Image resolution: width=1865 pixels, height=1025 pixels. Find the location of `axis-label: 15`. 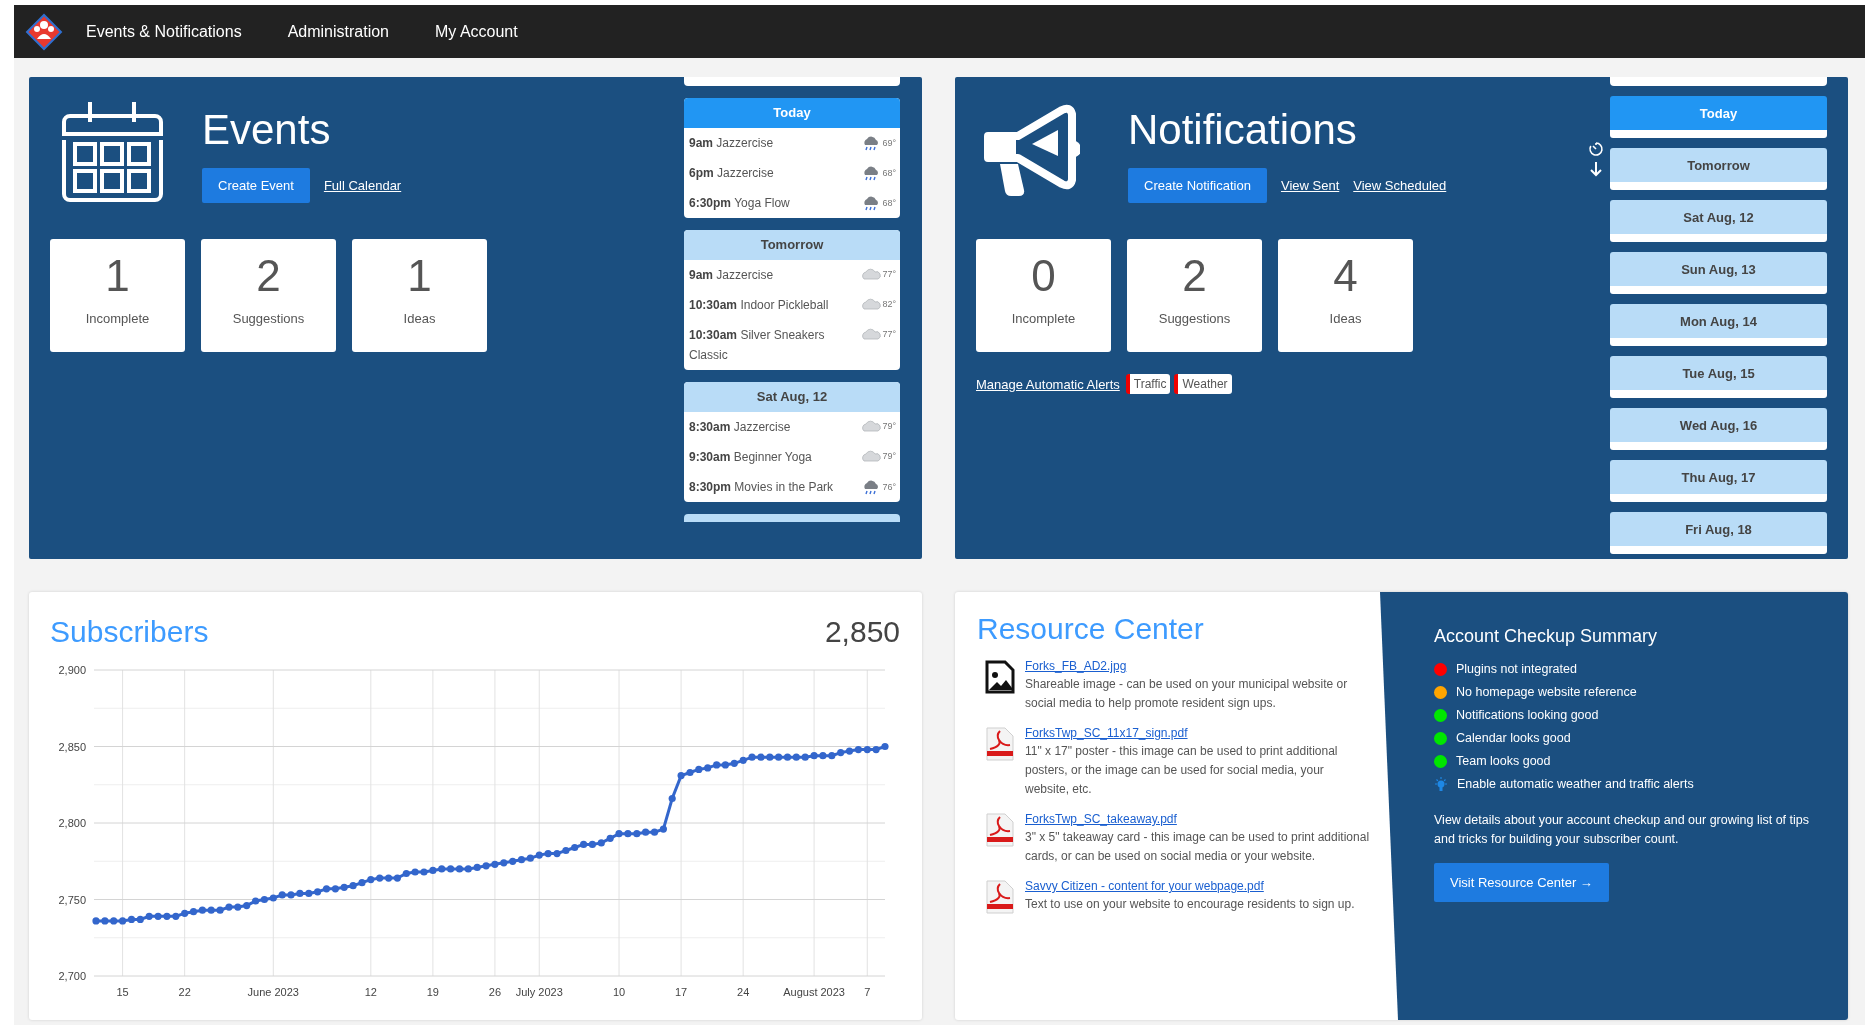

axis-label: 15 is located at coordinates (122, 992).